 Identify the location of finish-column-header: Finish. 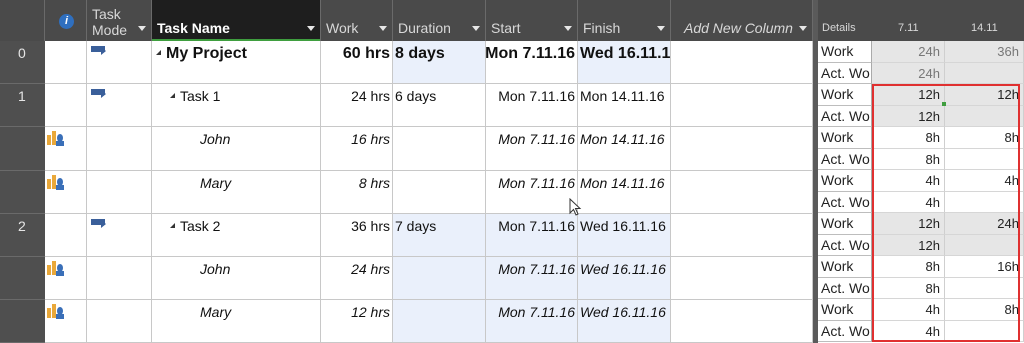
(624, 20).